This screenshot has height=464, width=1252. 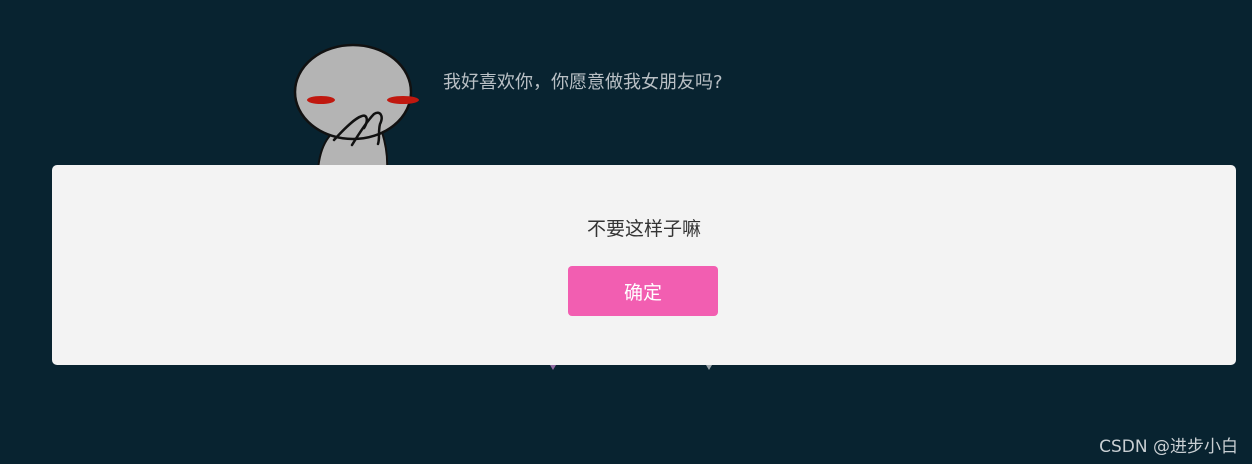 What do you see at coordinates (1168, 447) in the screenshot?
I see `watermark: CSDN @进步小白` at bounding box center [1168, 447].